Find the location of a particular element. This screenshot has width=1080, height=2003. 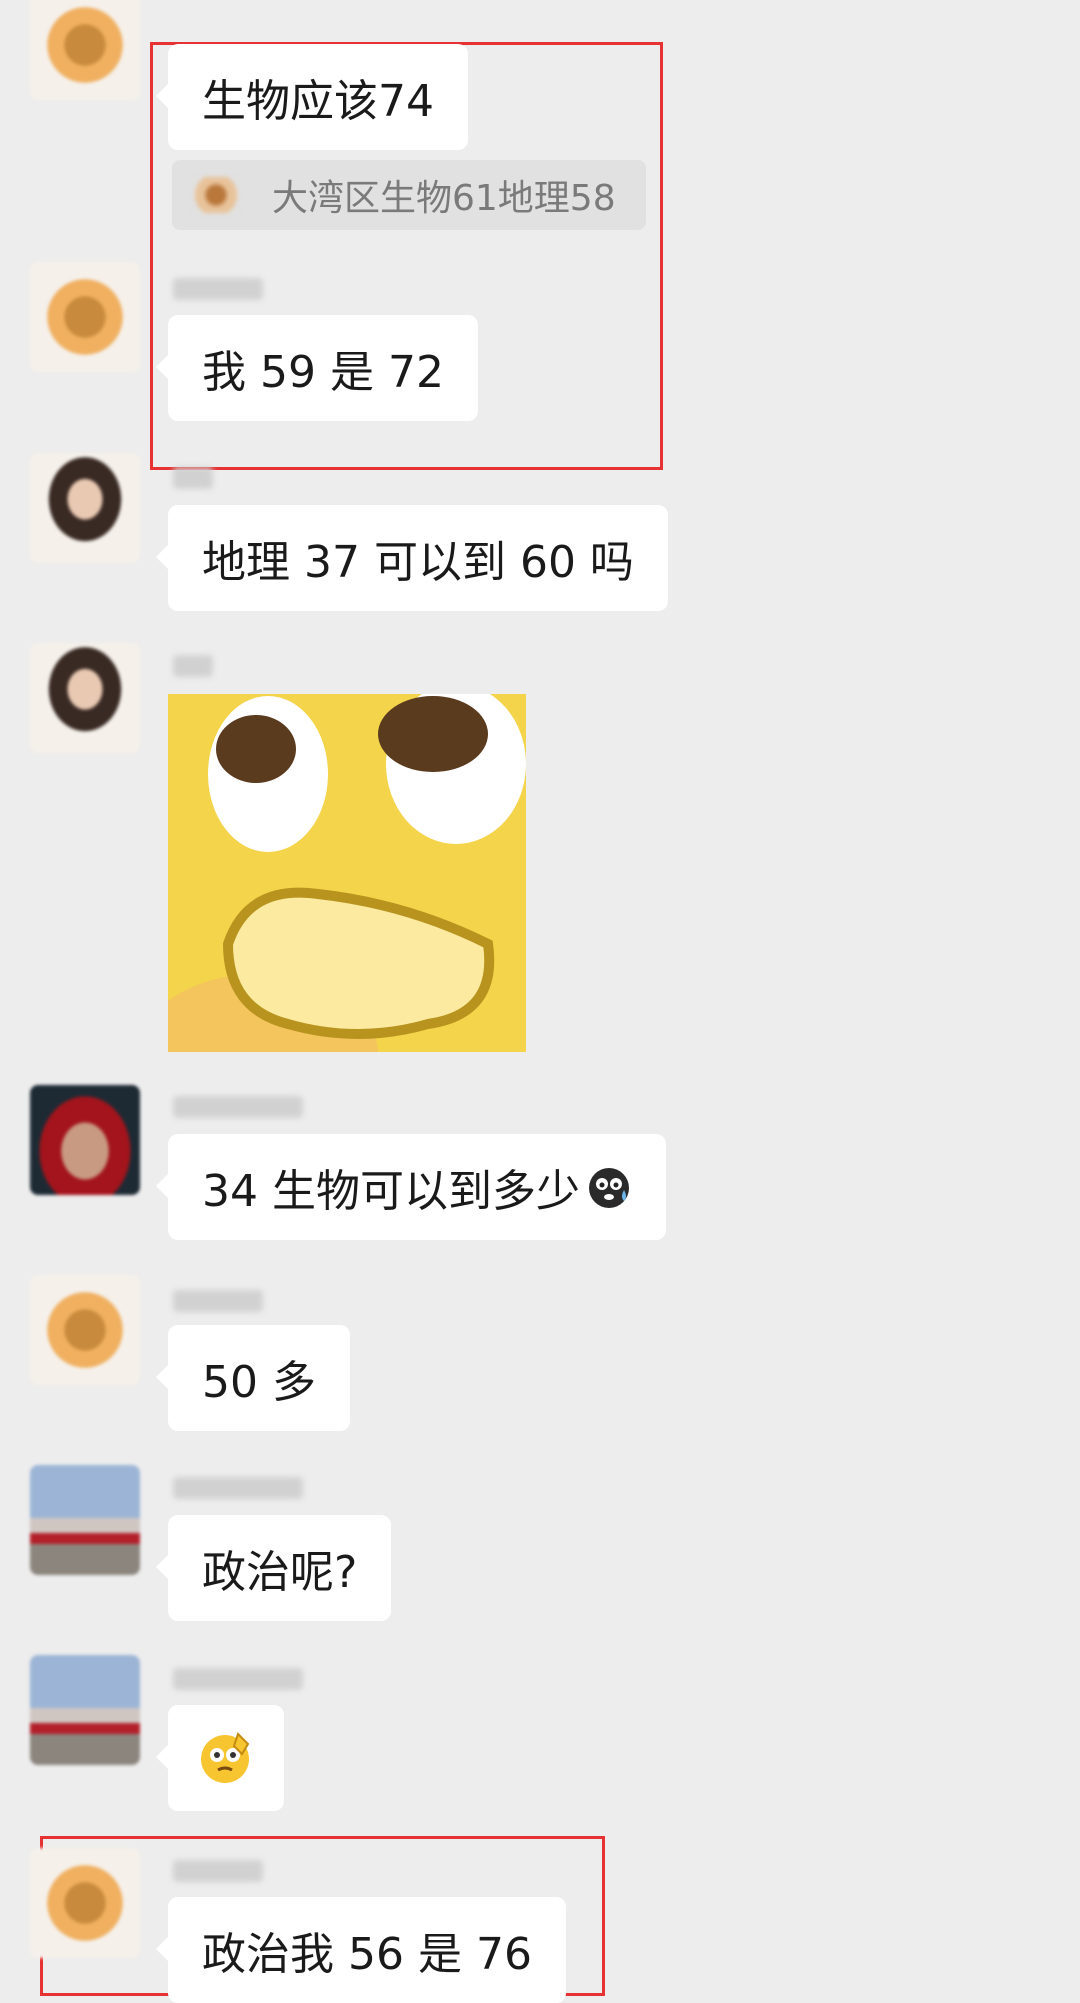

message-bubble: 50 多 is located at coordinates (253, 1378).